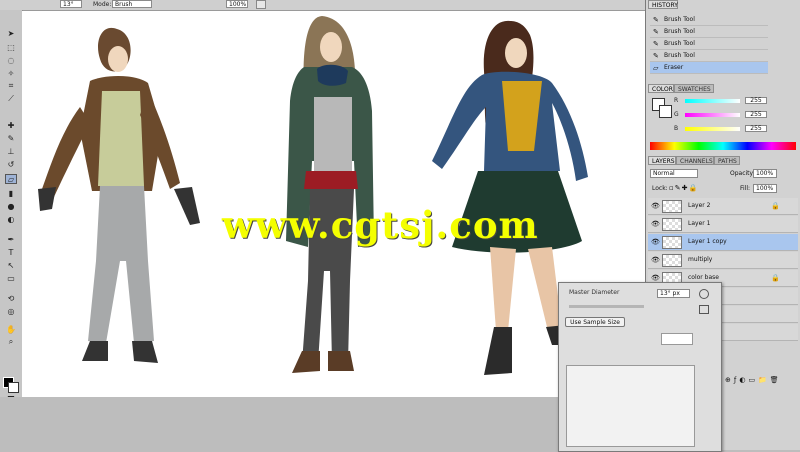 The height and width of the screenshot is (452, 800). I want to click on layer-panel-footer-buttons: ⊕ƒ◐▭📁🗑, so click(760, 381).